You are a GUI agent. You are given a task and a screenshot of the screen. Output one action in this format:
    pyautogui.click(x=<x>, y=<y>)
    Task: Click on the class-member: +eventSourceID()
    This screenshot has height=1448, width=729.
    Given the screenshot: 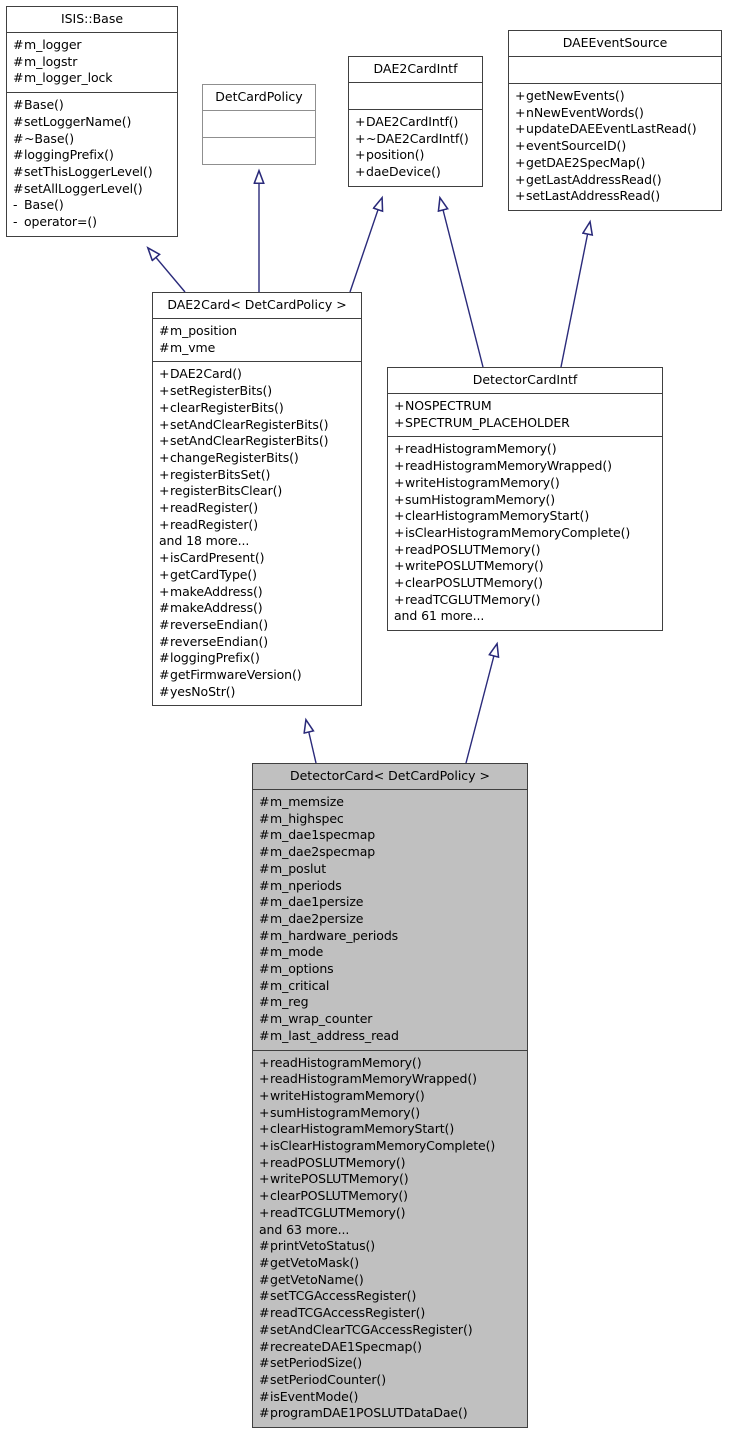 What is the action you would take?
    pyautogui.click(x=615, y=146)
    